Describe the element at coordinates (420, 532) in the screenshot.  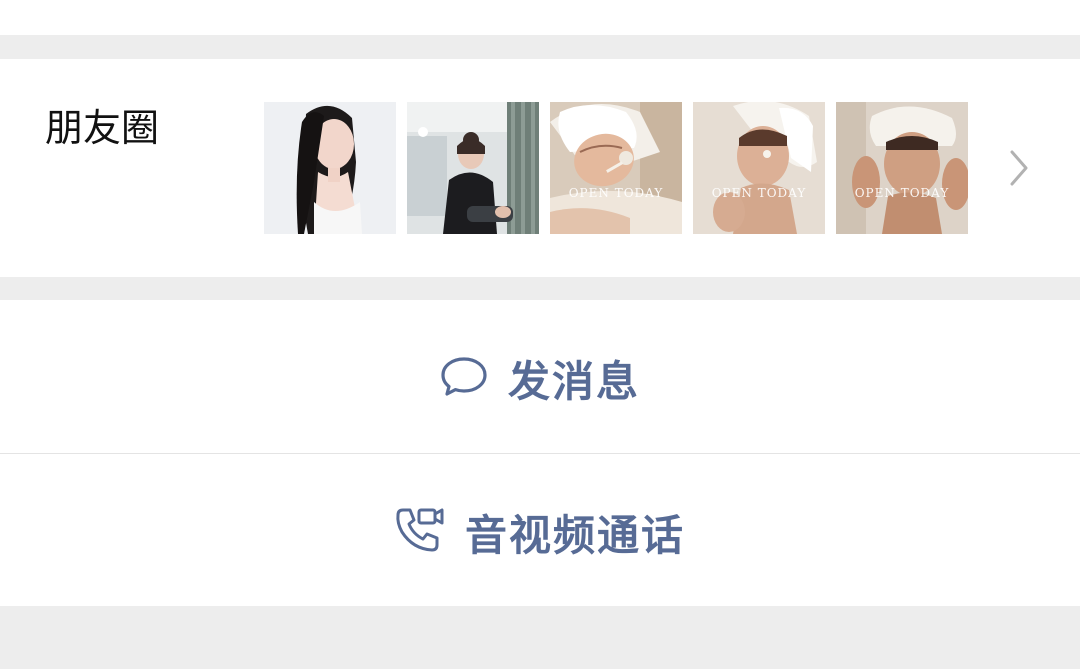
I see `phone-video-icon` at that location.